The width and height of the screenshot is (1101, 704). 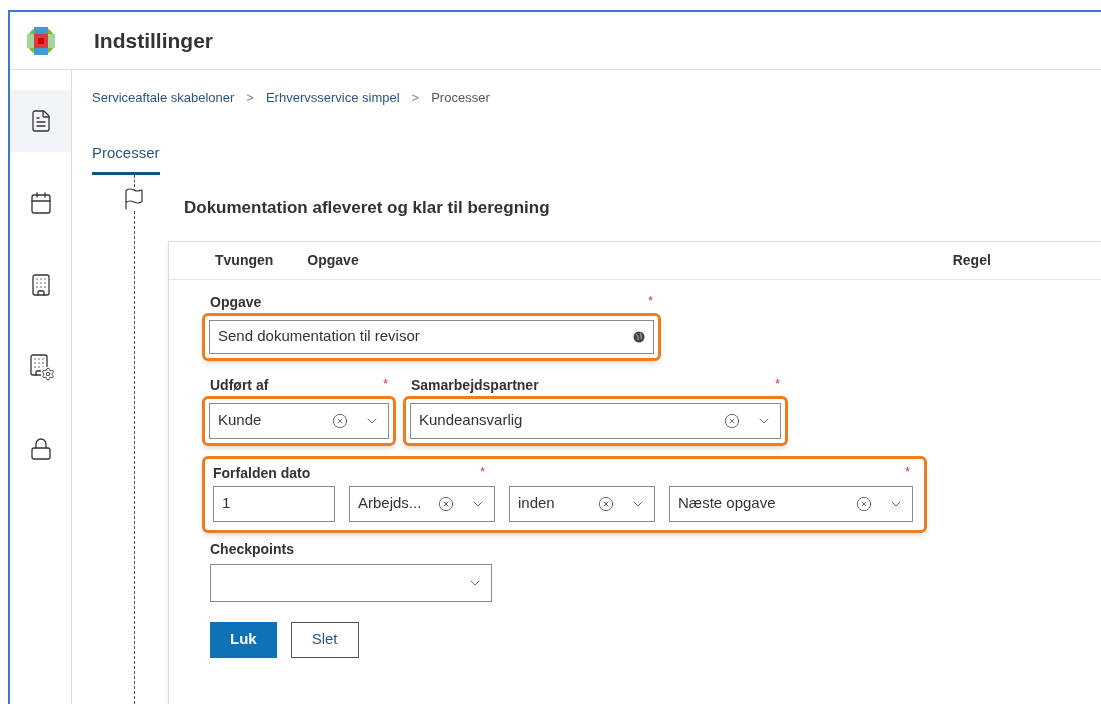 What do you see at coordinates (475, 385) in the screenshot?
I see `field-label: Samarbejdspartner` at bounding box center [475, 385].